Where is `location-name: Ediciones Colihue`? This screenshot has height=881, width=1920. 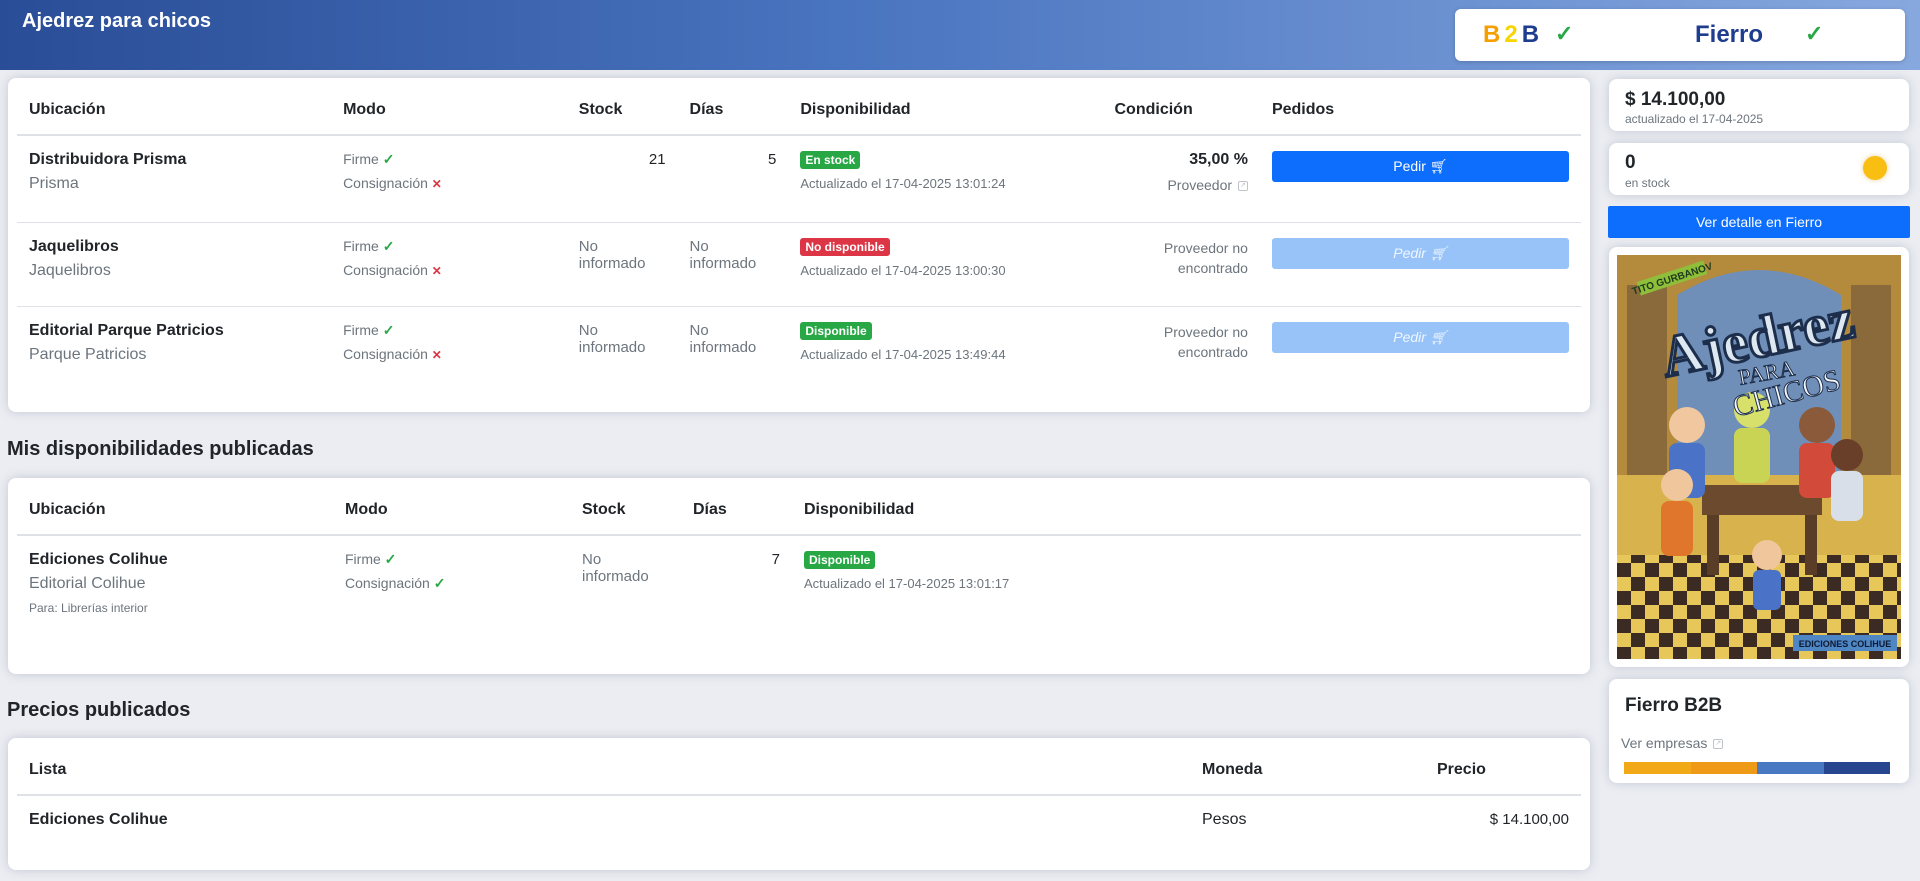 location-name: Ediciones Colihue is located at coordinates (175, 560).